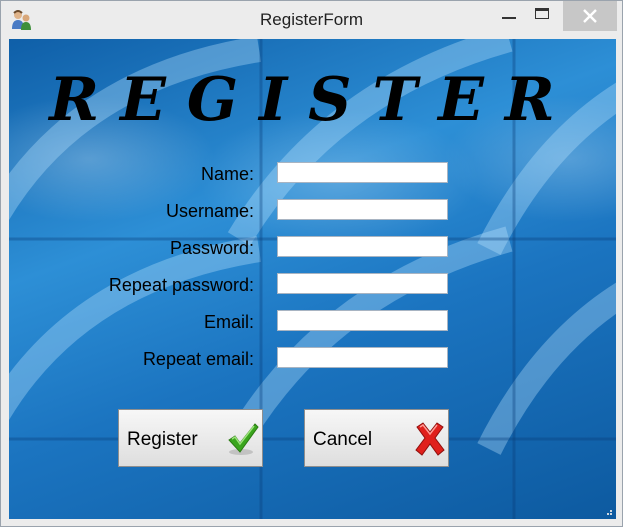  I want to click on close-button, so click(590, 16).